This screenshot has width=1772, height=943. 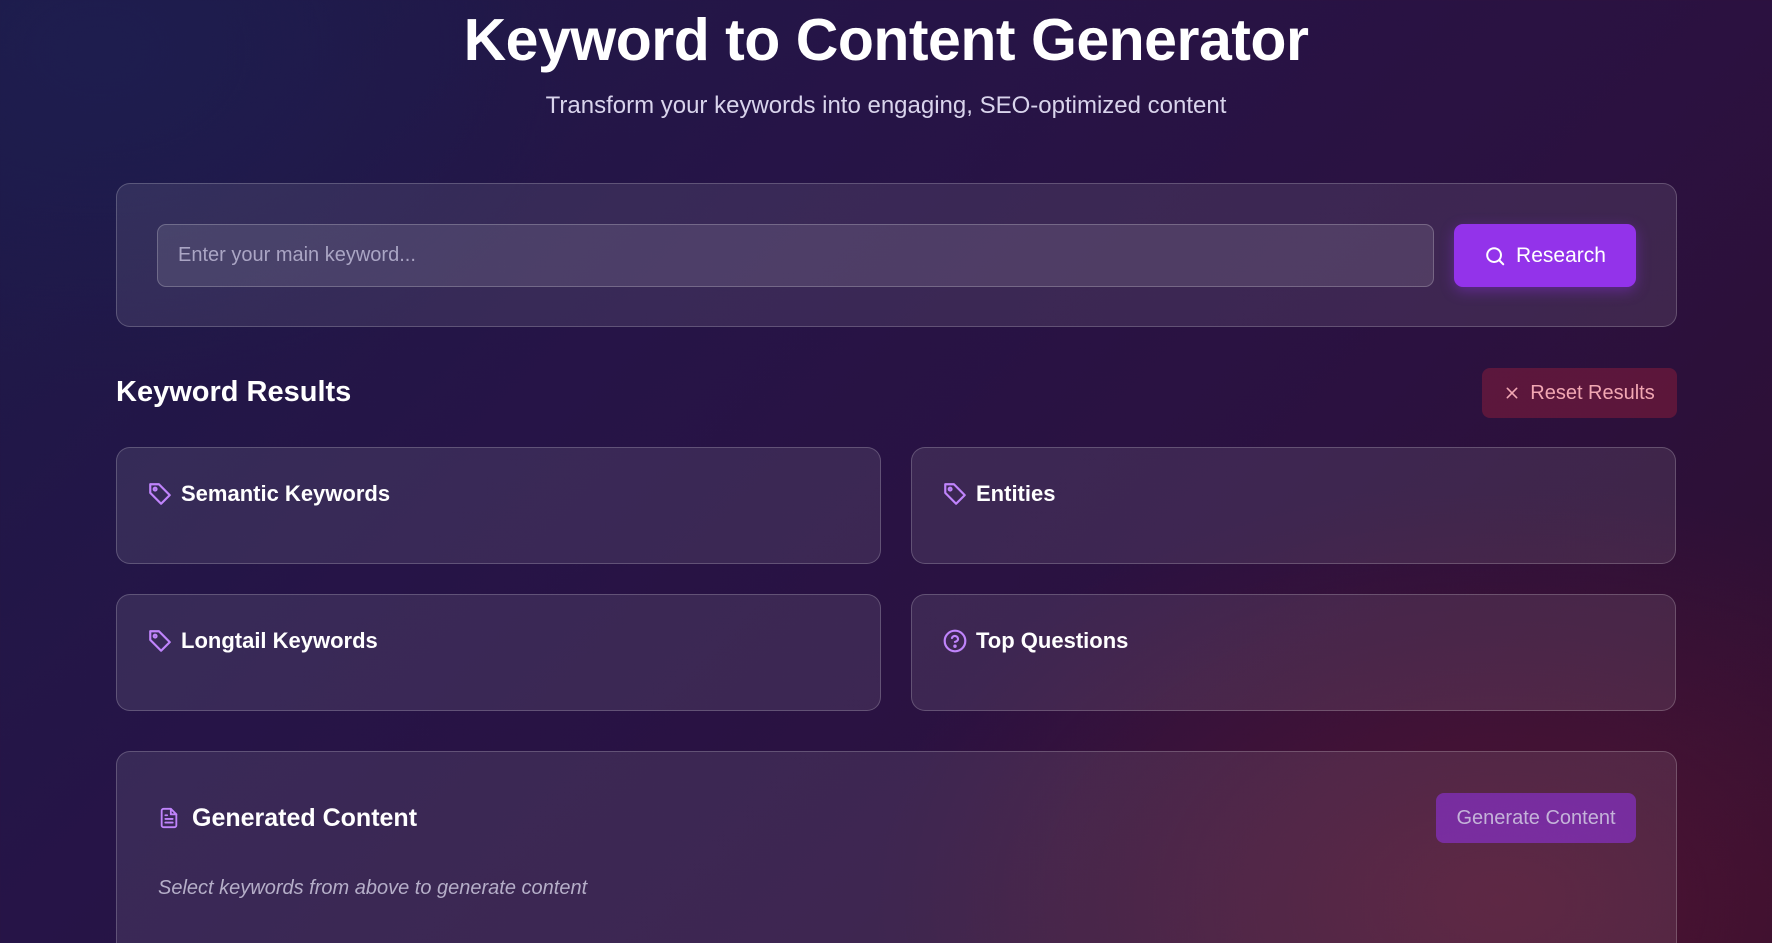 What do you see at coordinates (1052, 640) in the screenshot?
I see `card-title: Top Questions` at bounding box center [1052, 640].